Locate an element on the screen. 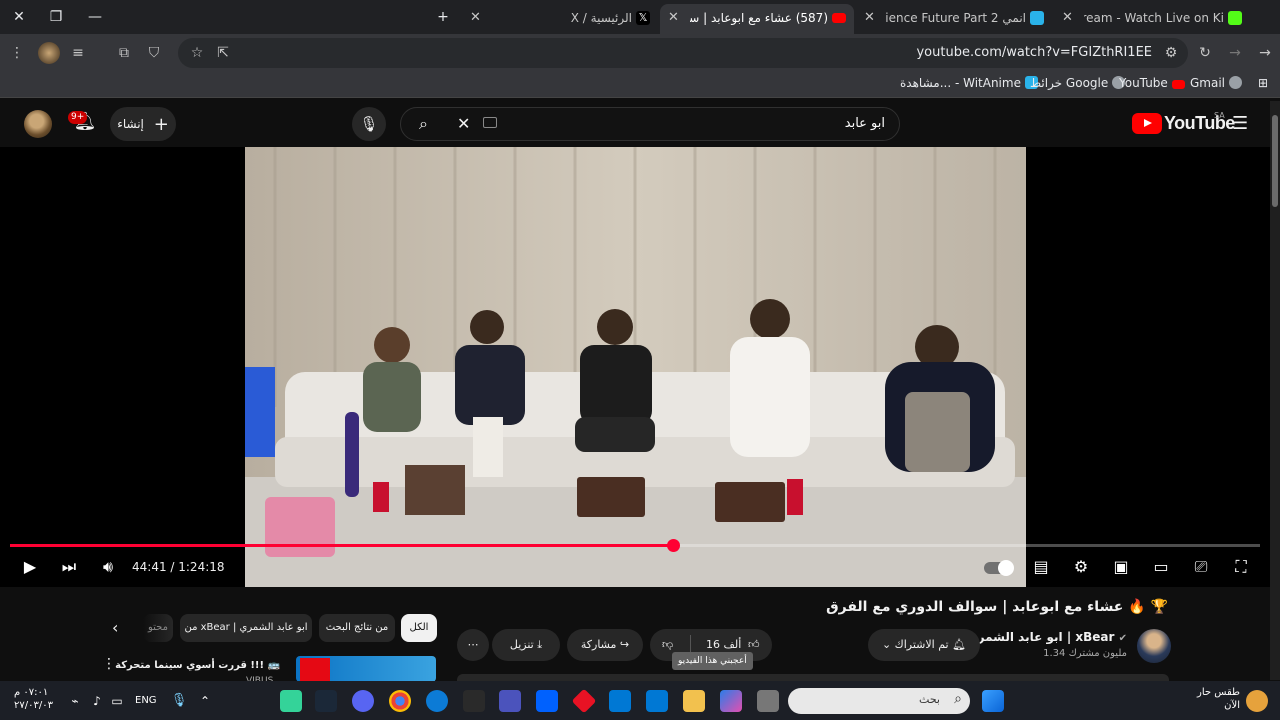 This screenshot has height=720, width=1280. discord-icon is located at coordinates (363, 701).